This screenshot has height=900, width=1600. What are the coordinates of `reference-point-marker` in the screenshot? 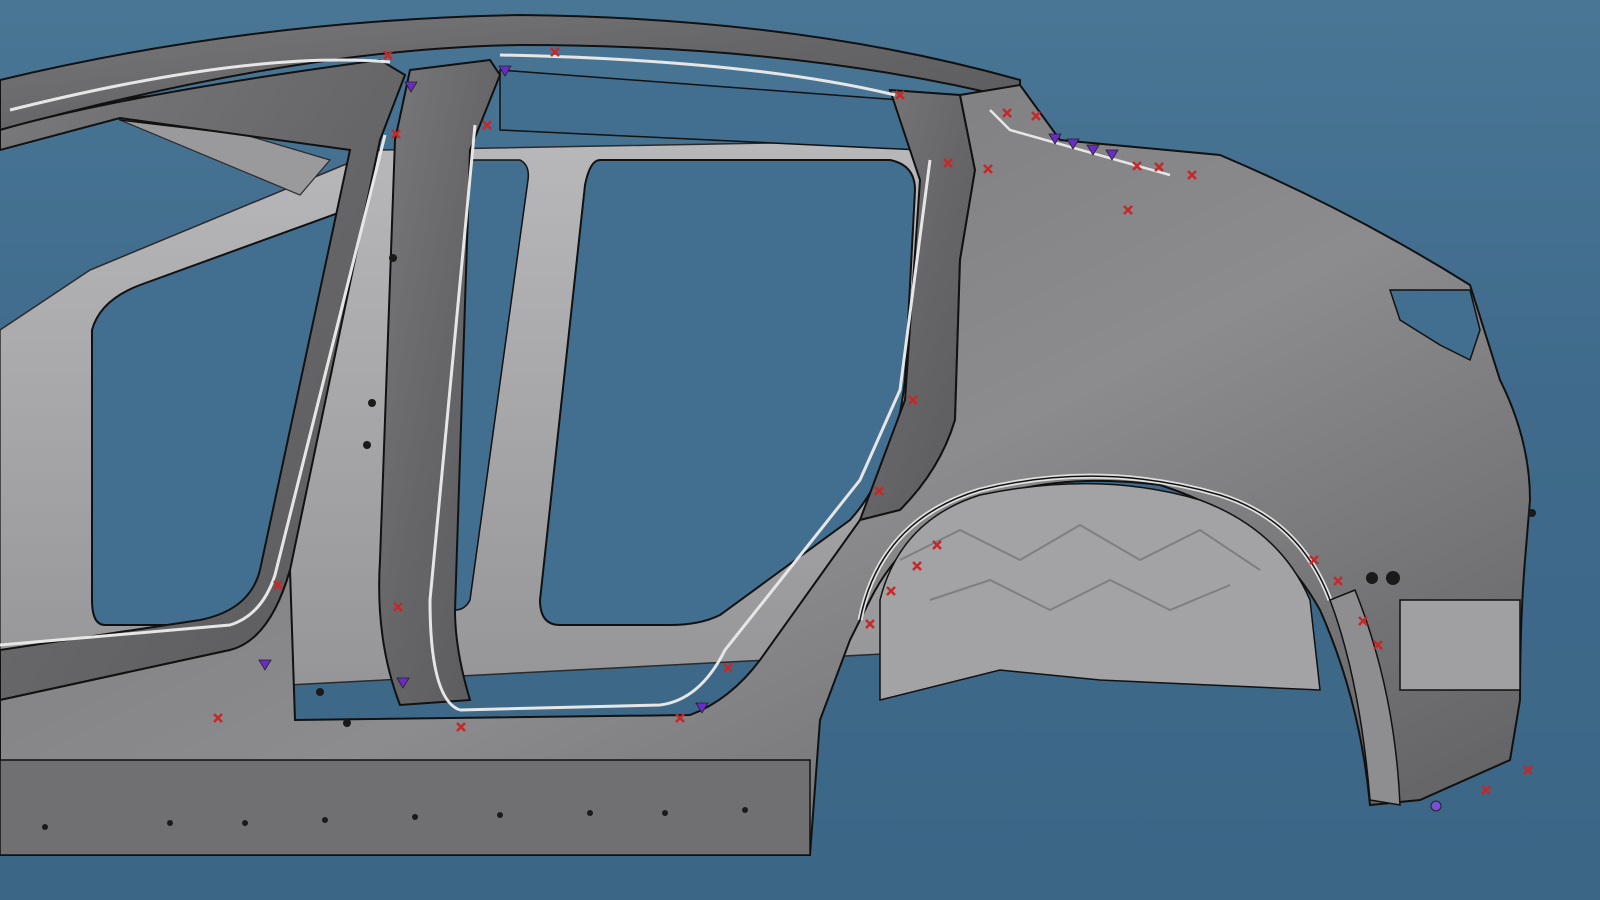 It's located at (1436, 806).